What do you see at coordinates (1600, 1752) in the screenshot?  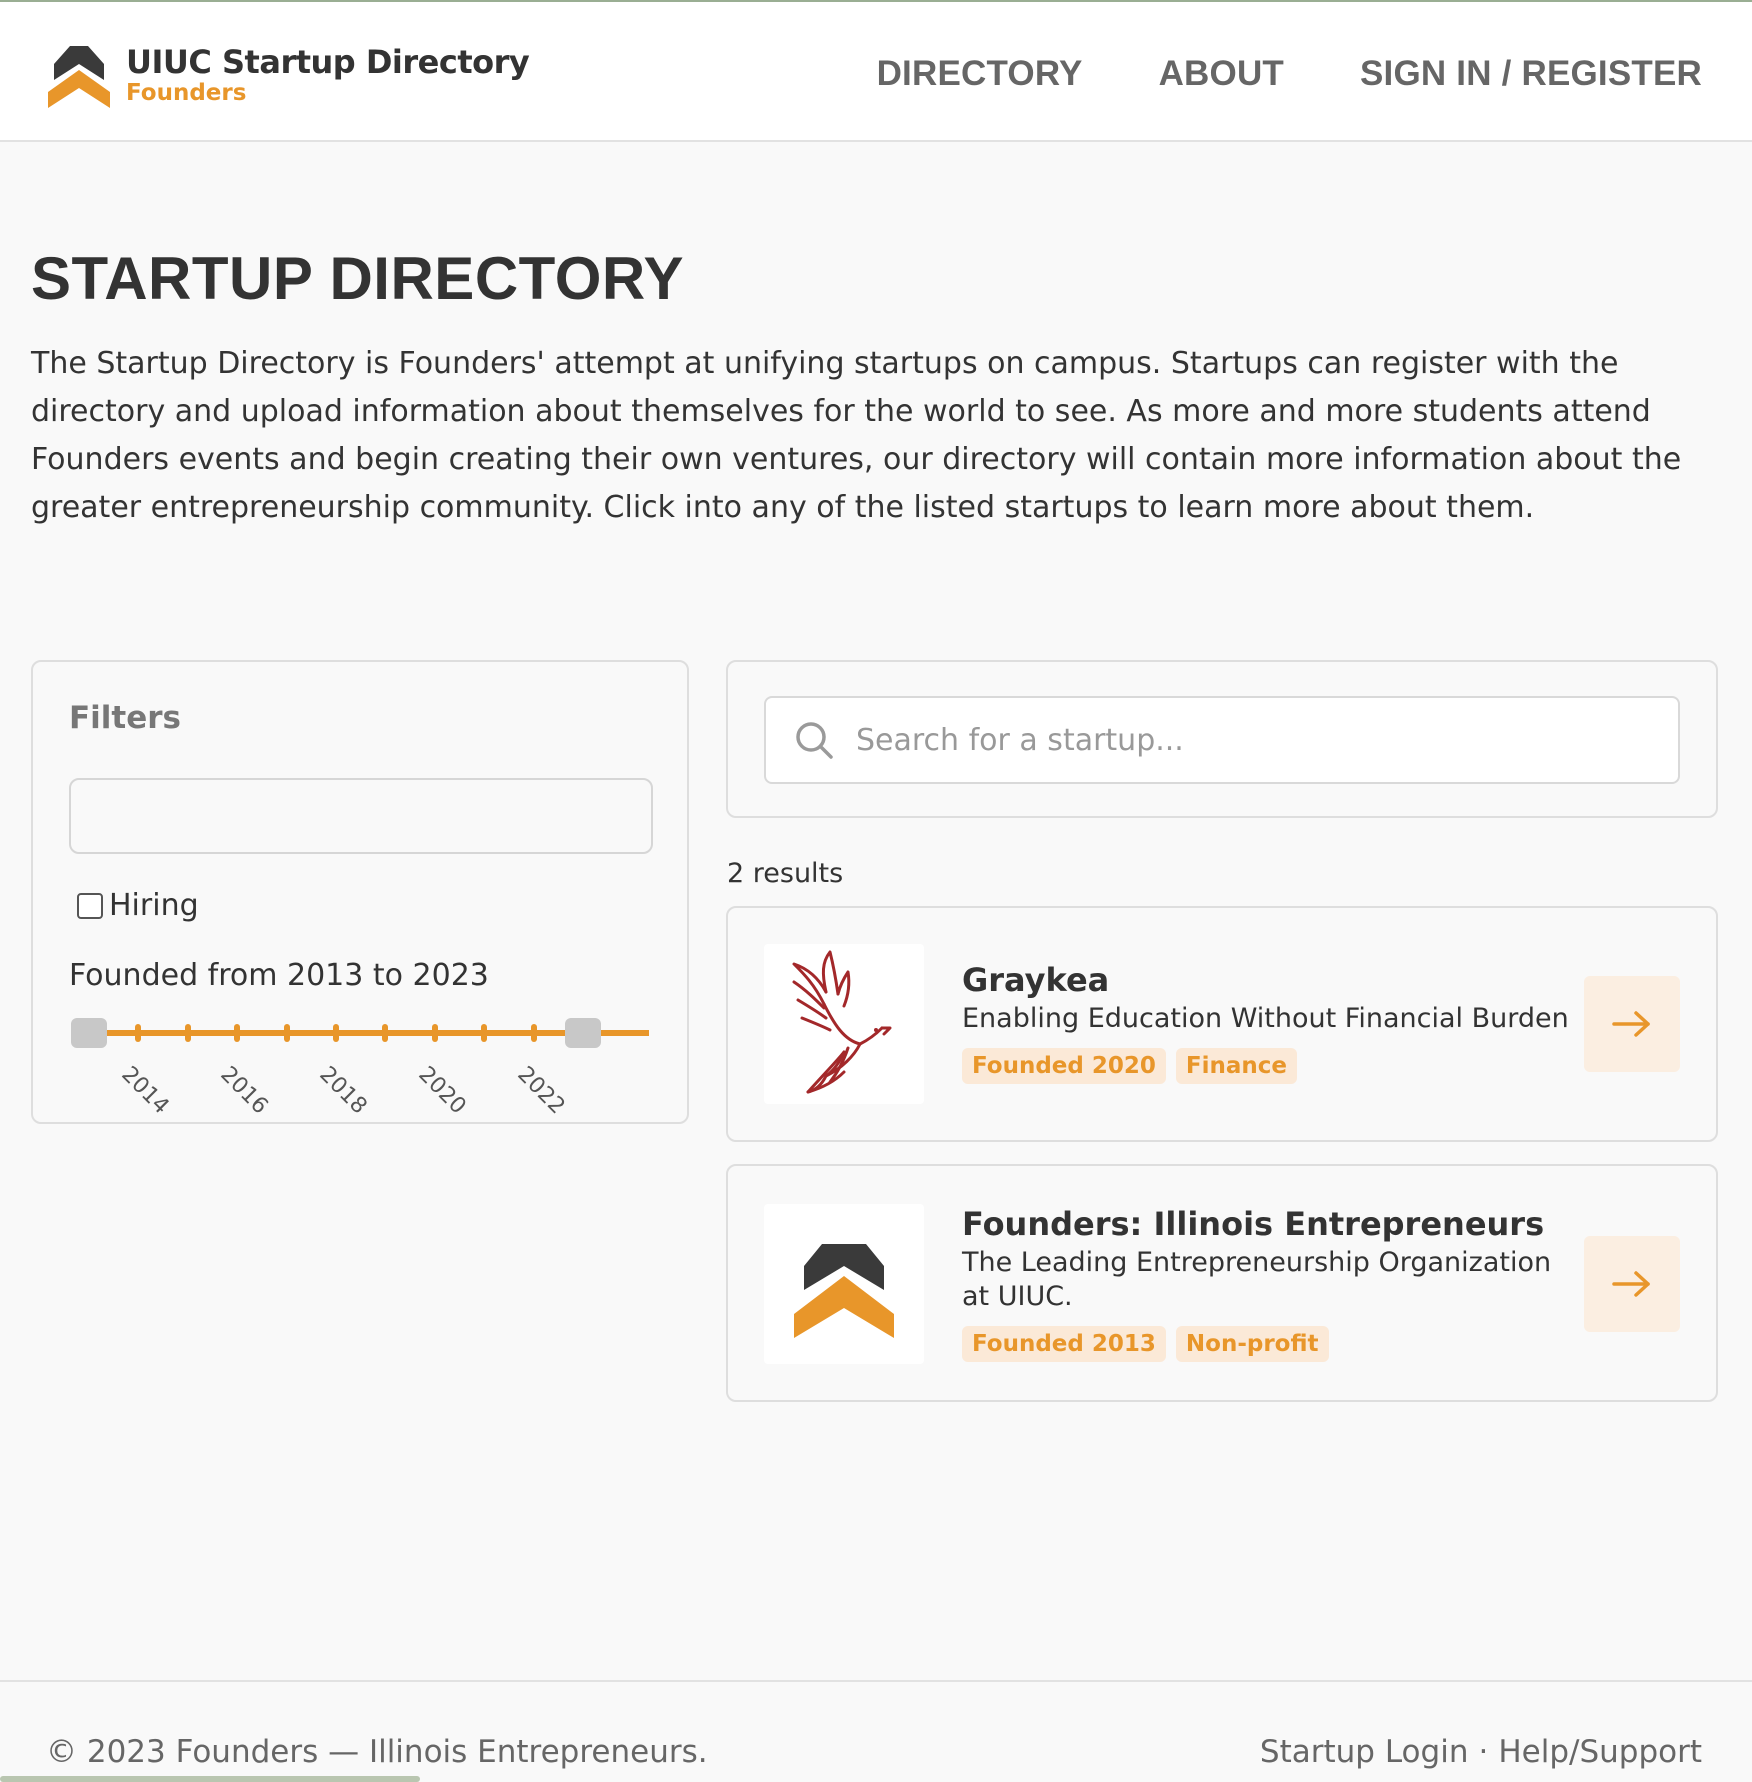 I see `help-support-link: Help/Support` at bounding box center [1600, 1752].